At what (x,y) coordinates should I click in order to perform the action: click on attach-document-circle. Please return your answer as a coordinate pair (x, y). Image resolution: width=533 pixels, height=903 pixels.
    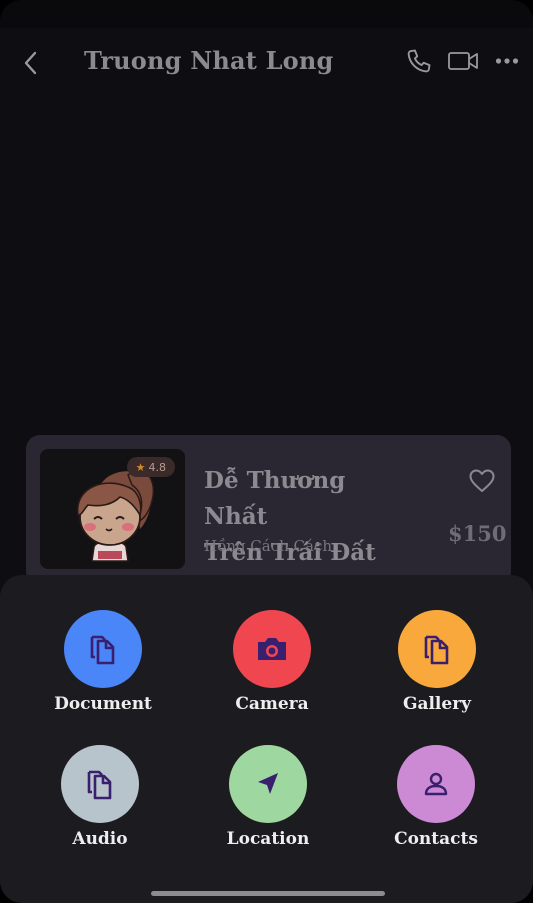
    Looking at the image, I should click on (103, 649).